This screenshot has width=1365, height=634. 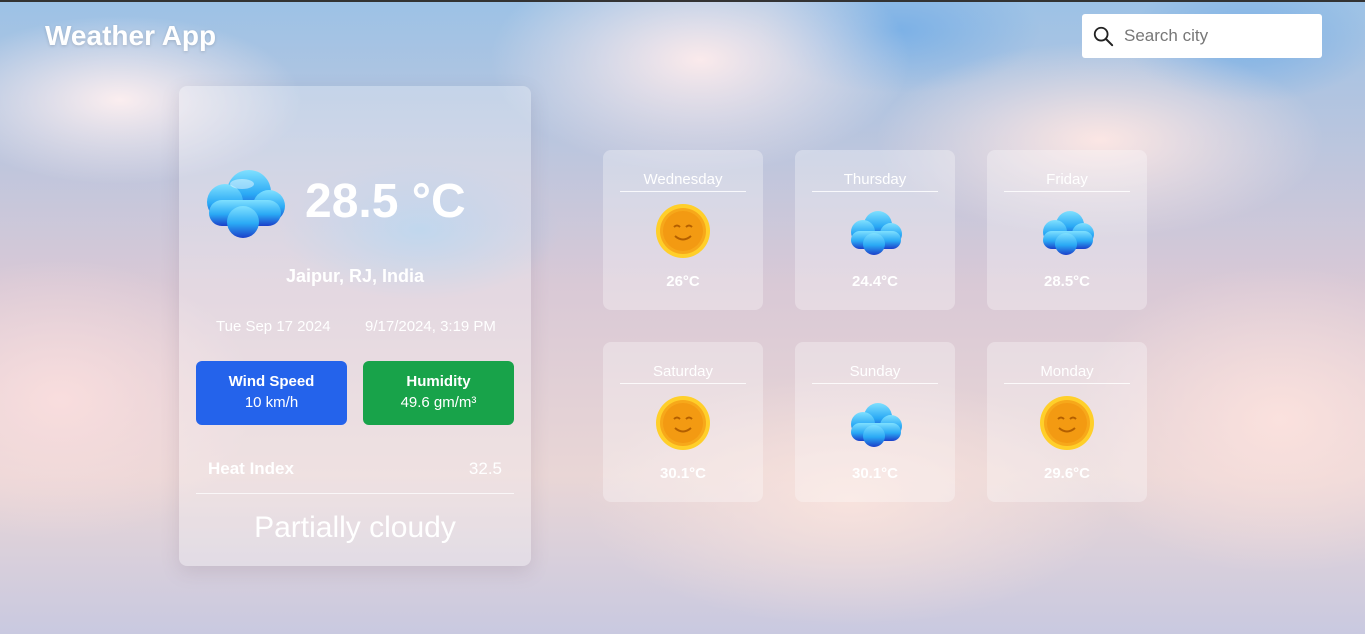 I want to click on wind-speed-label: Wind Speed, so click(x=271, y=381).